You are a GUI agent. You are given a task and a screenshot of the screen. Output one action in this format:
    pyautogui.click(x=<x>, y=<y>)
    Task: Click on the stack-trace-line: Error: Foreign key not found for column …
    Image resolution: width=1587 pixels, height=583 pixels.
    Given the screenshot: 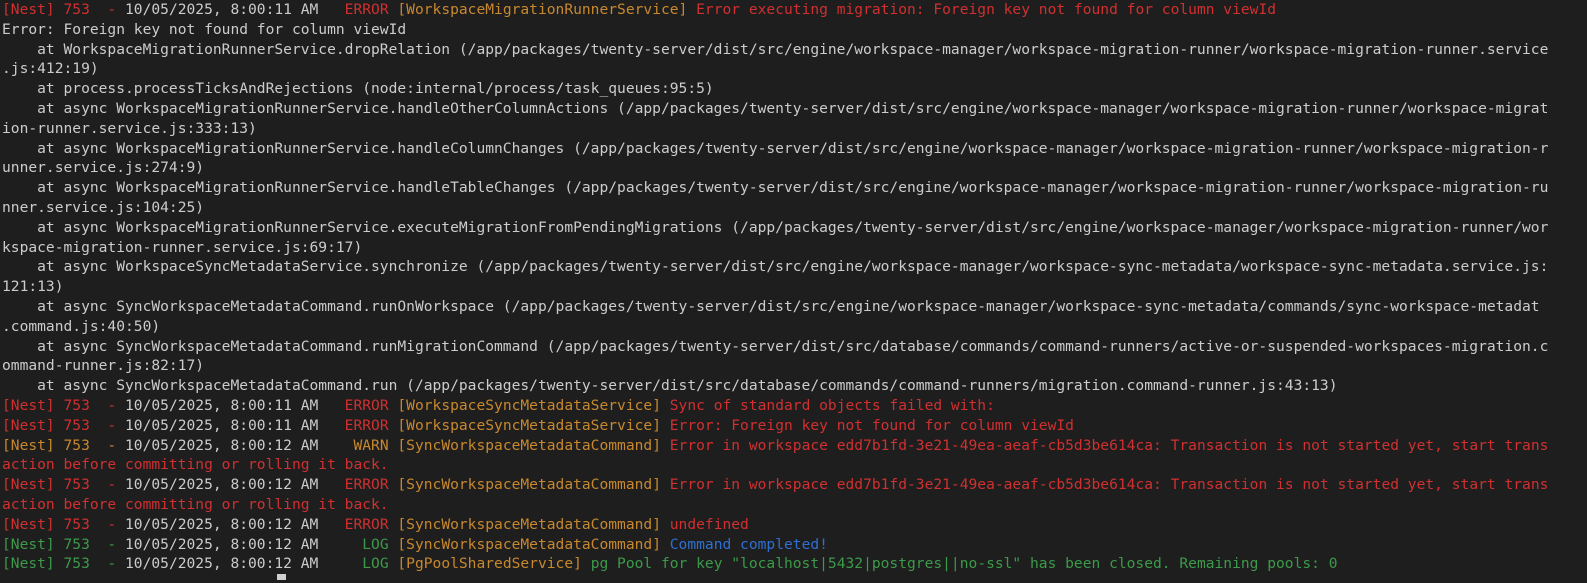 What is the action you would take?
    pyautogui.click(x=794, y=30)
    